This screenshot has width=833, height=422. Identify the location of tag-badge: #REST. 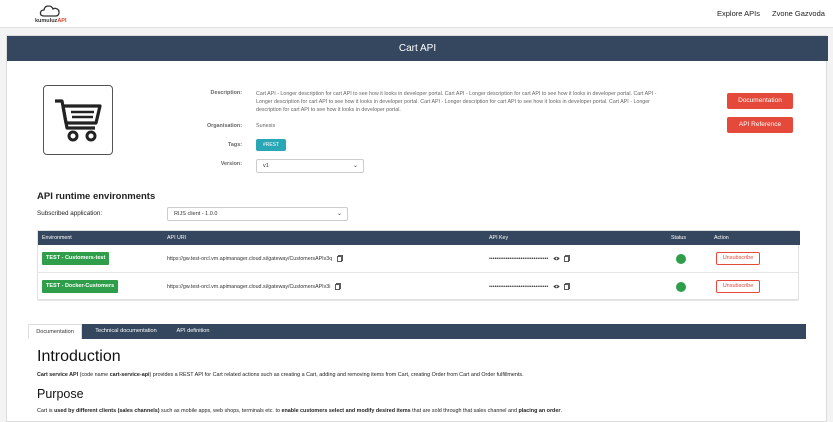
(271, 145).